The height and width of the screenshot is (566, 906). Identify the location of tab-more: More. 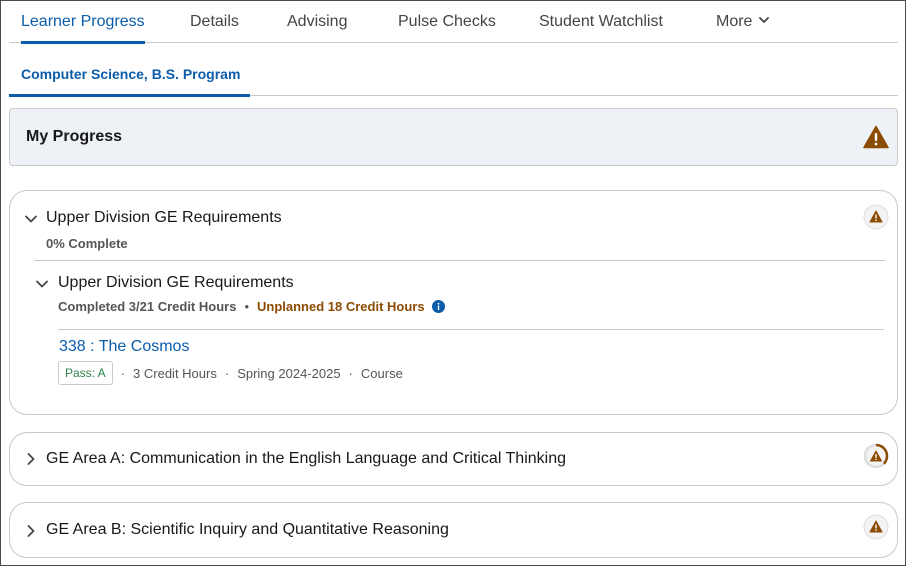
(743, 21).